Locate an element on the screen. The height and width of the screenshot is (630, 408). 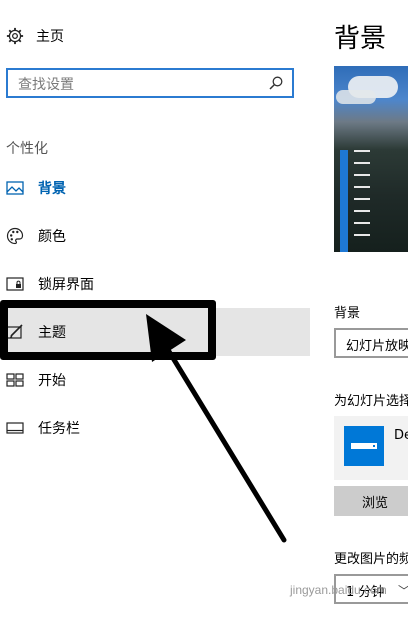
search-icon is located at coordinates (276, 83).